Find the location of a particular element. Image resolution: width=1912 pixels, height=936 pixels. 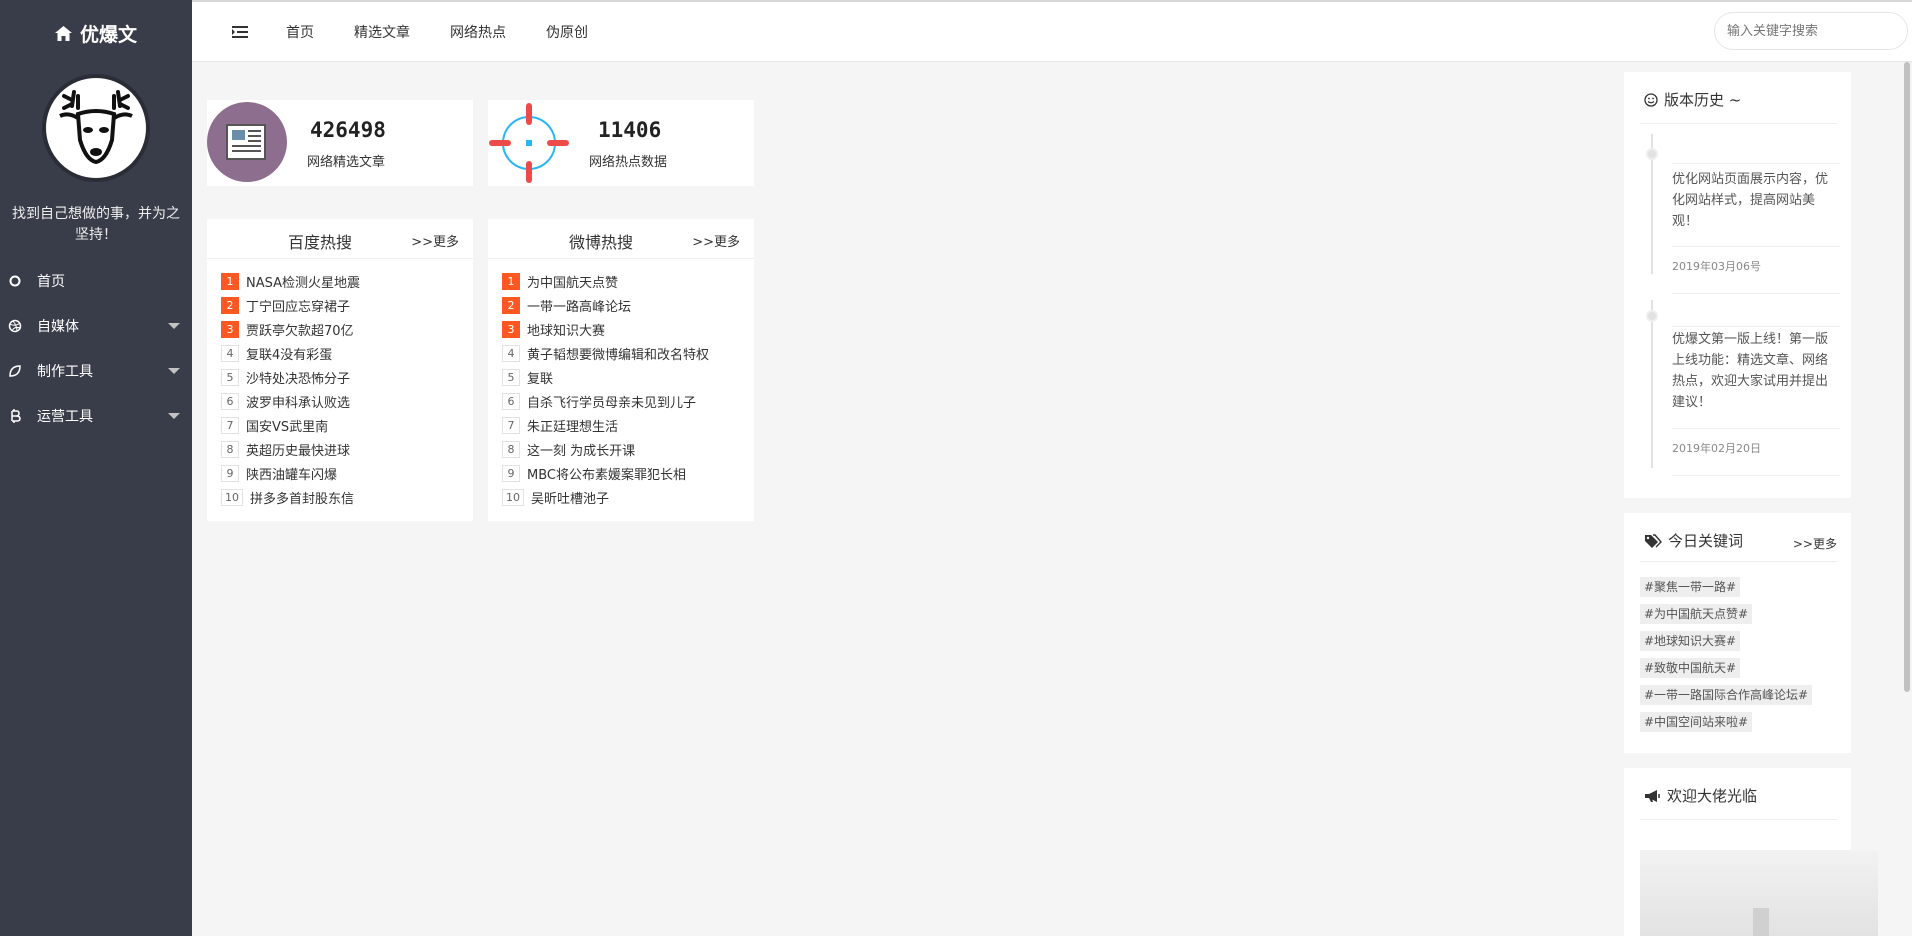

card-title: 今日关键词 is located at coordinates (1693, 540).